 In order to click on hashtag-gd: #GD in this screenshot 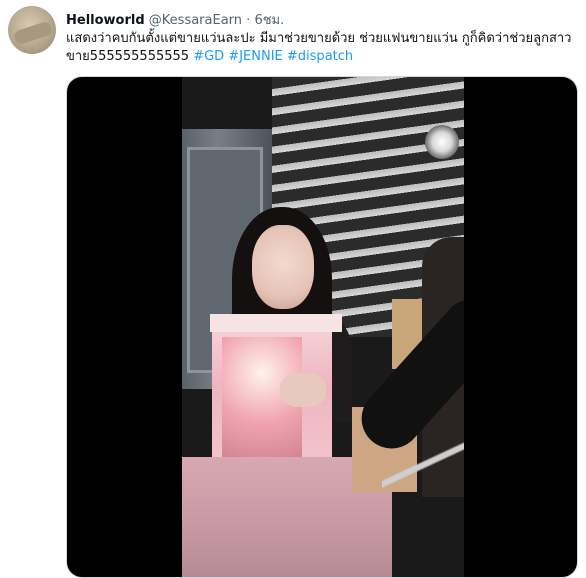, I will do `click(208, 56)`.